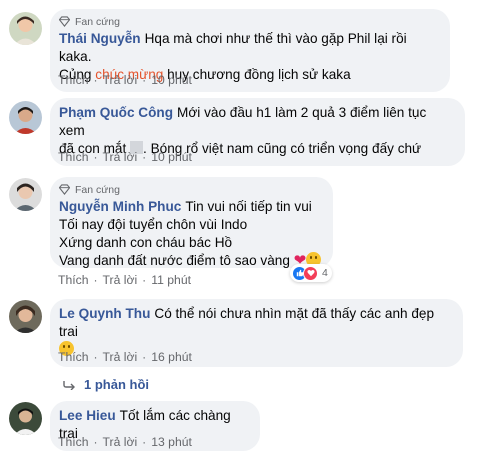 The height and width of the screenshot is (453, 495). Describe the element at coordinates (146, 242) in the screenshot. I see `comment-line: Xứng danh con cháu bác Hồ` at that location.